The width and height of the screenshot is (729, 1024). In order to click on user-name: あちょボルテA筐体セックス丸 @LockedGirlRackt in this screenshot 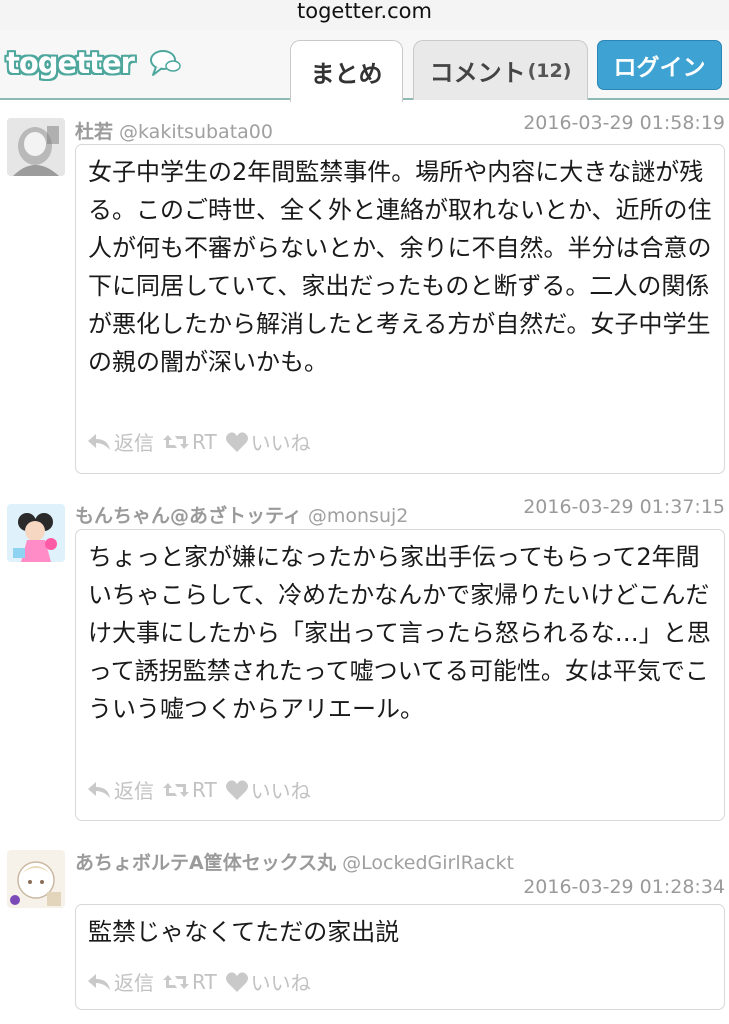, I will do `click(294, 861)`.